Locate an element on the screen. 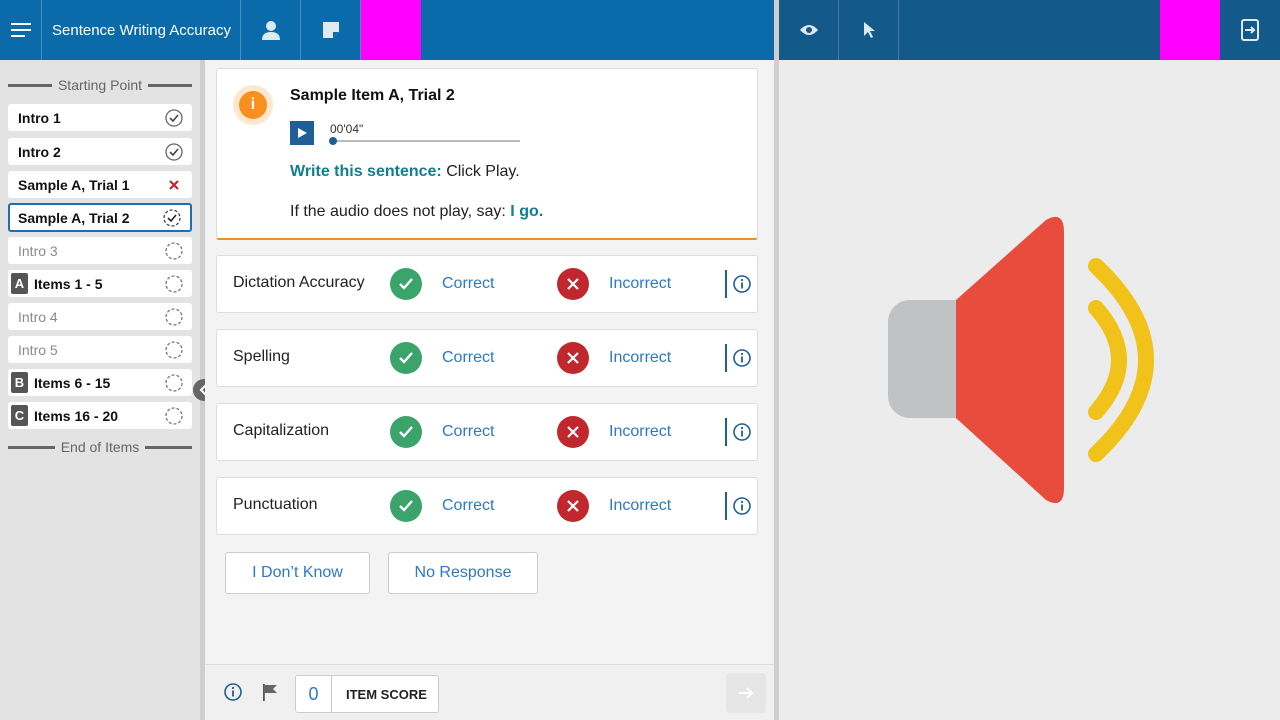  cursor-icon is located at coordinates (869, 30).